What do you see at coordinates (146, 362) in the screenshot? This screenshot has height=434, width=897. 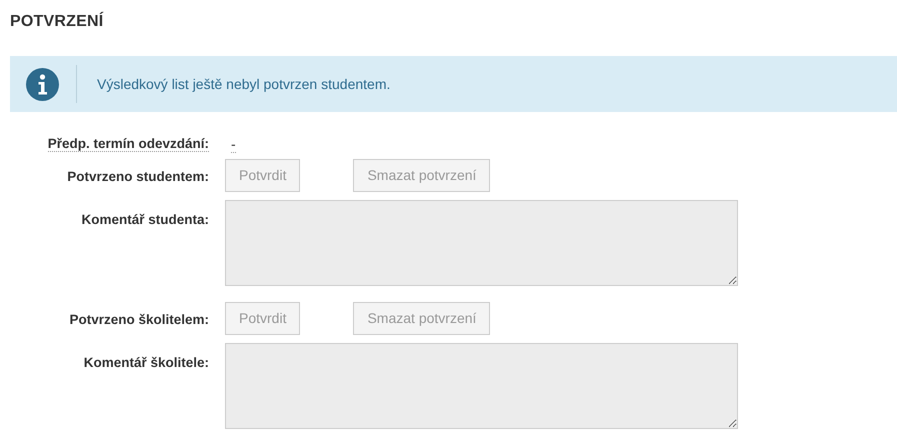 I see `field-label: Komentář školitele:` at bounding box center [146, 362].